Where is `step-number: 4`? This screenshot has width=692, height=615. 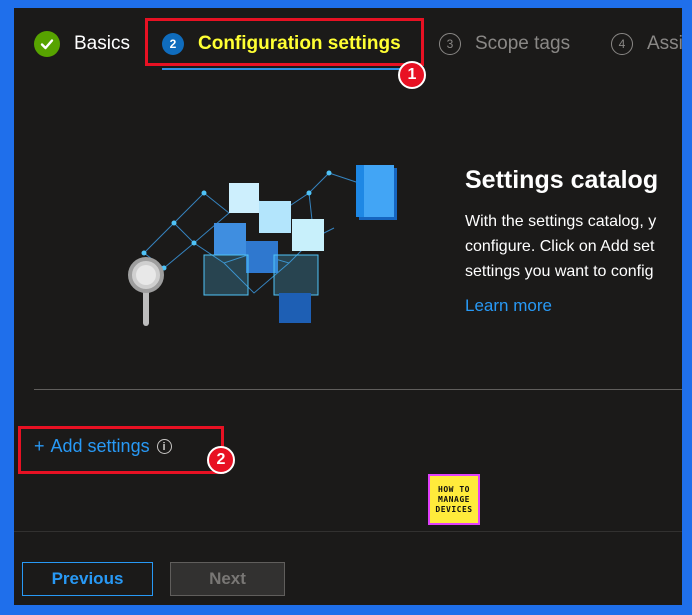 step-number: 4 is located at coordinates (622, 44).